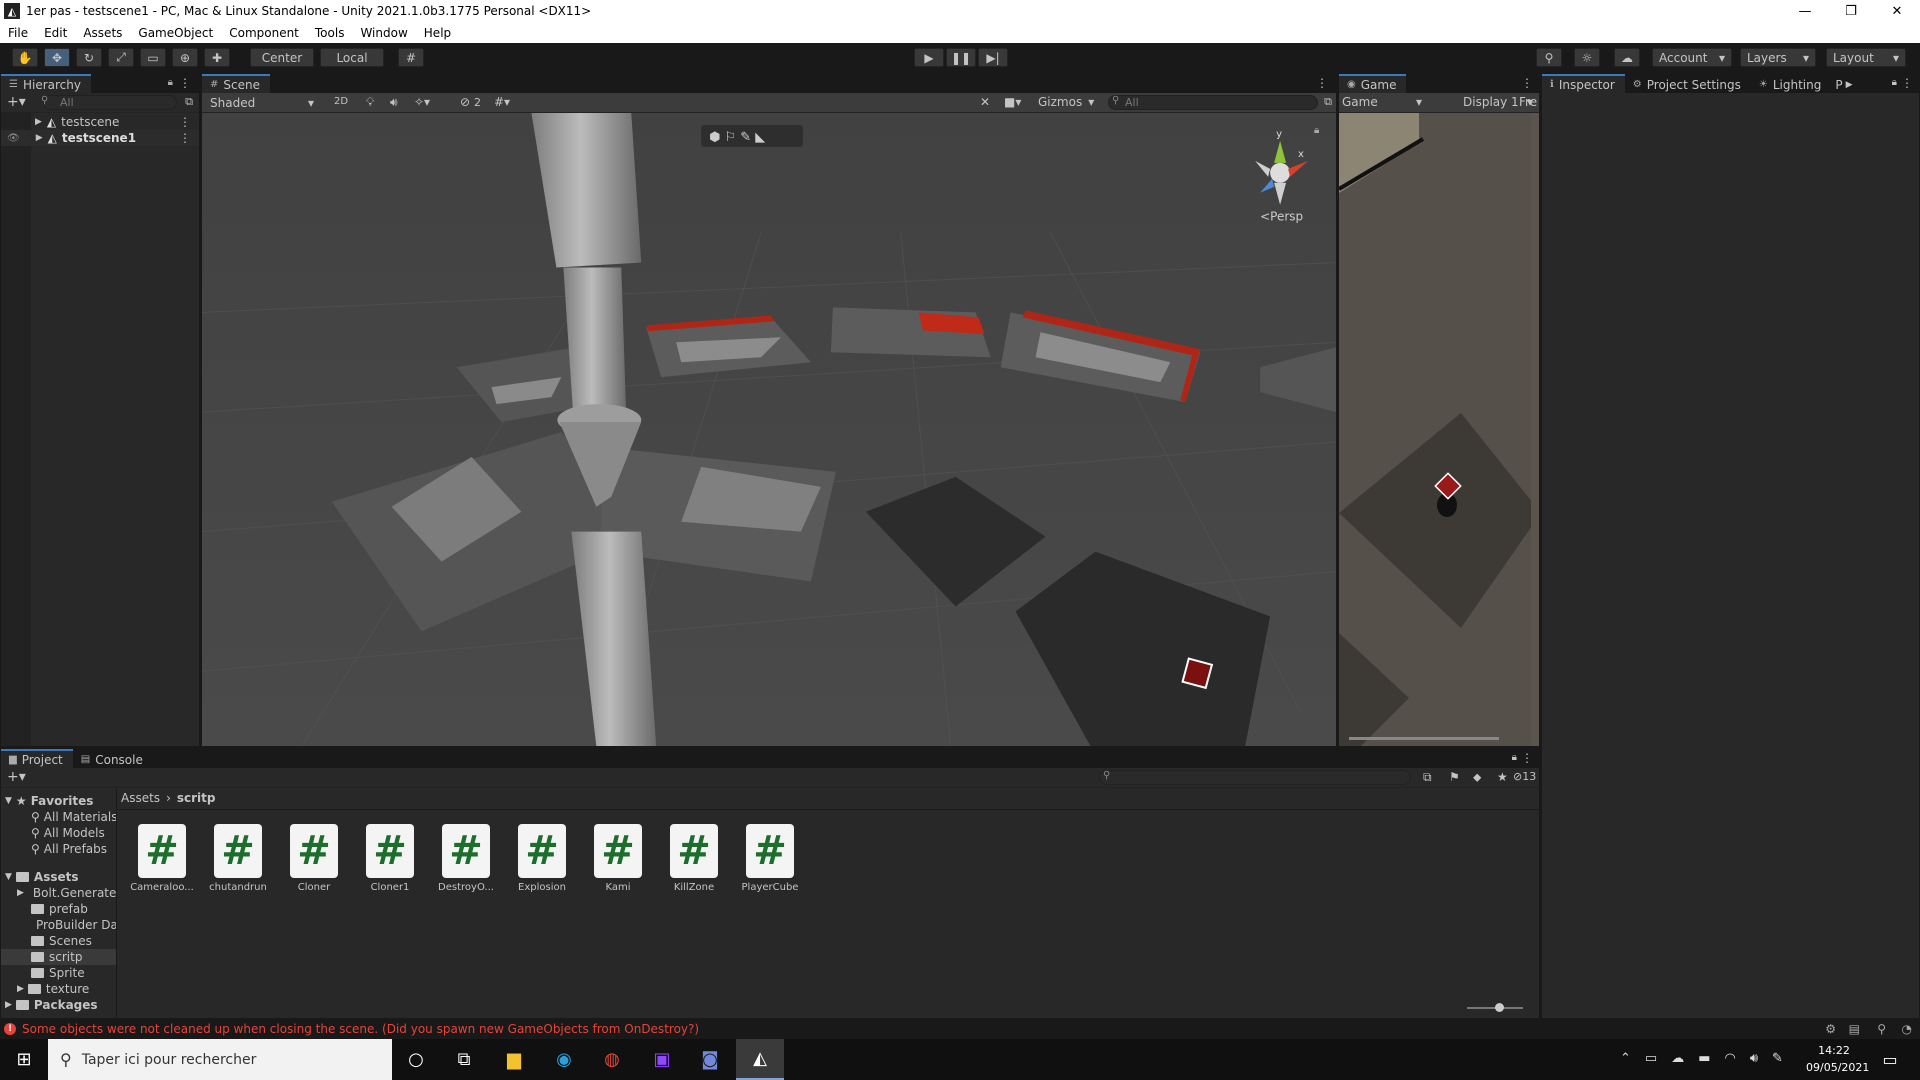 The image size is (1920, 1080). What do you see at coordinates (961, 57) in the screenshot?
I see `pause-button: ❚❚` at bounding box center [961, 57].